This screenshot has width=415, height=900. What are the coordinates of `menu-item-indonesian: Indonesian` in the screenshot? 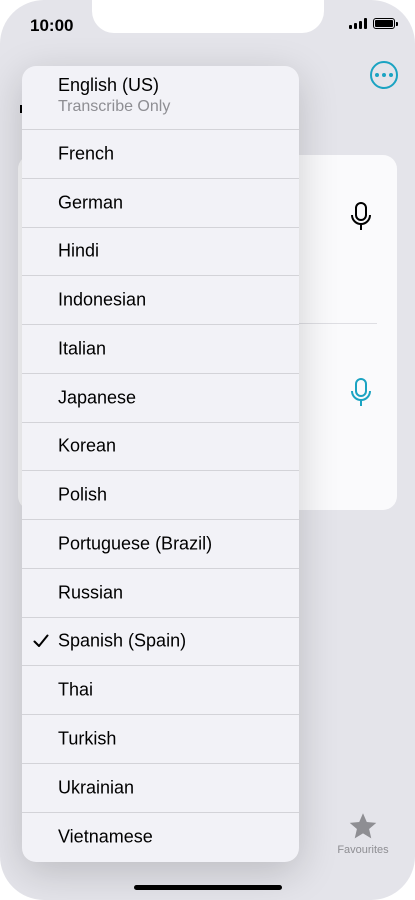 It's located at (160, 300).